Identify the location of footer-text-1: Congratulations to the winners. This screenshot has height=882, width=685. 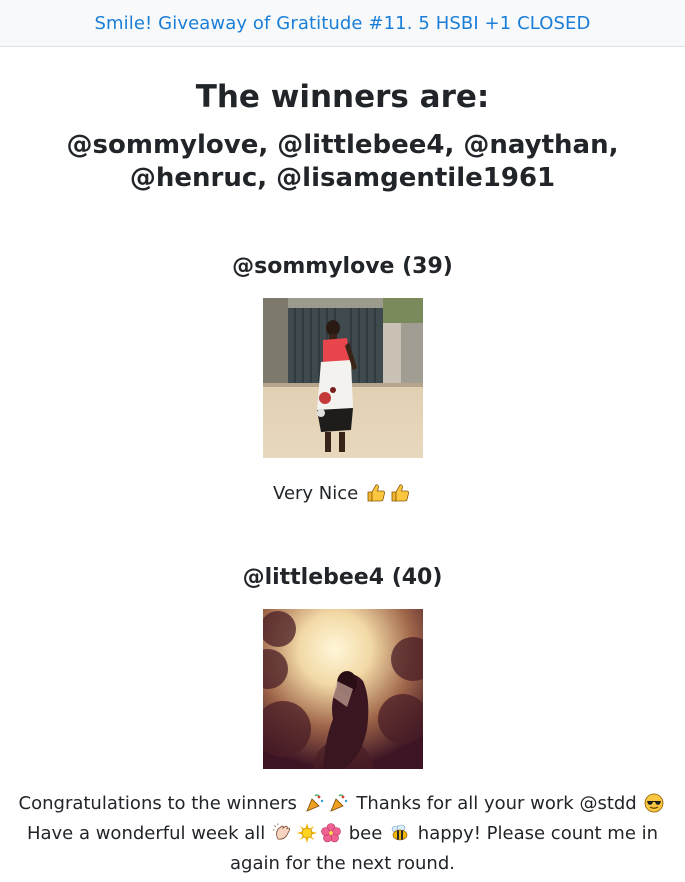
(157, 803).